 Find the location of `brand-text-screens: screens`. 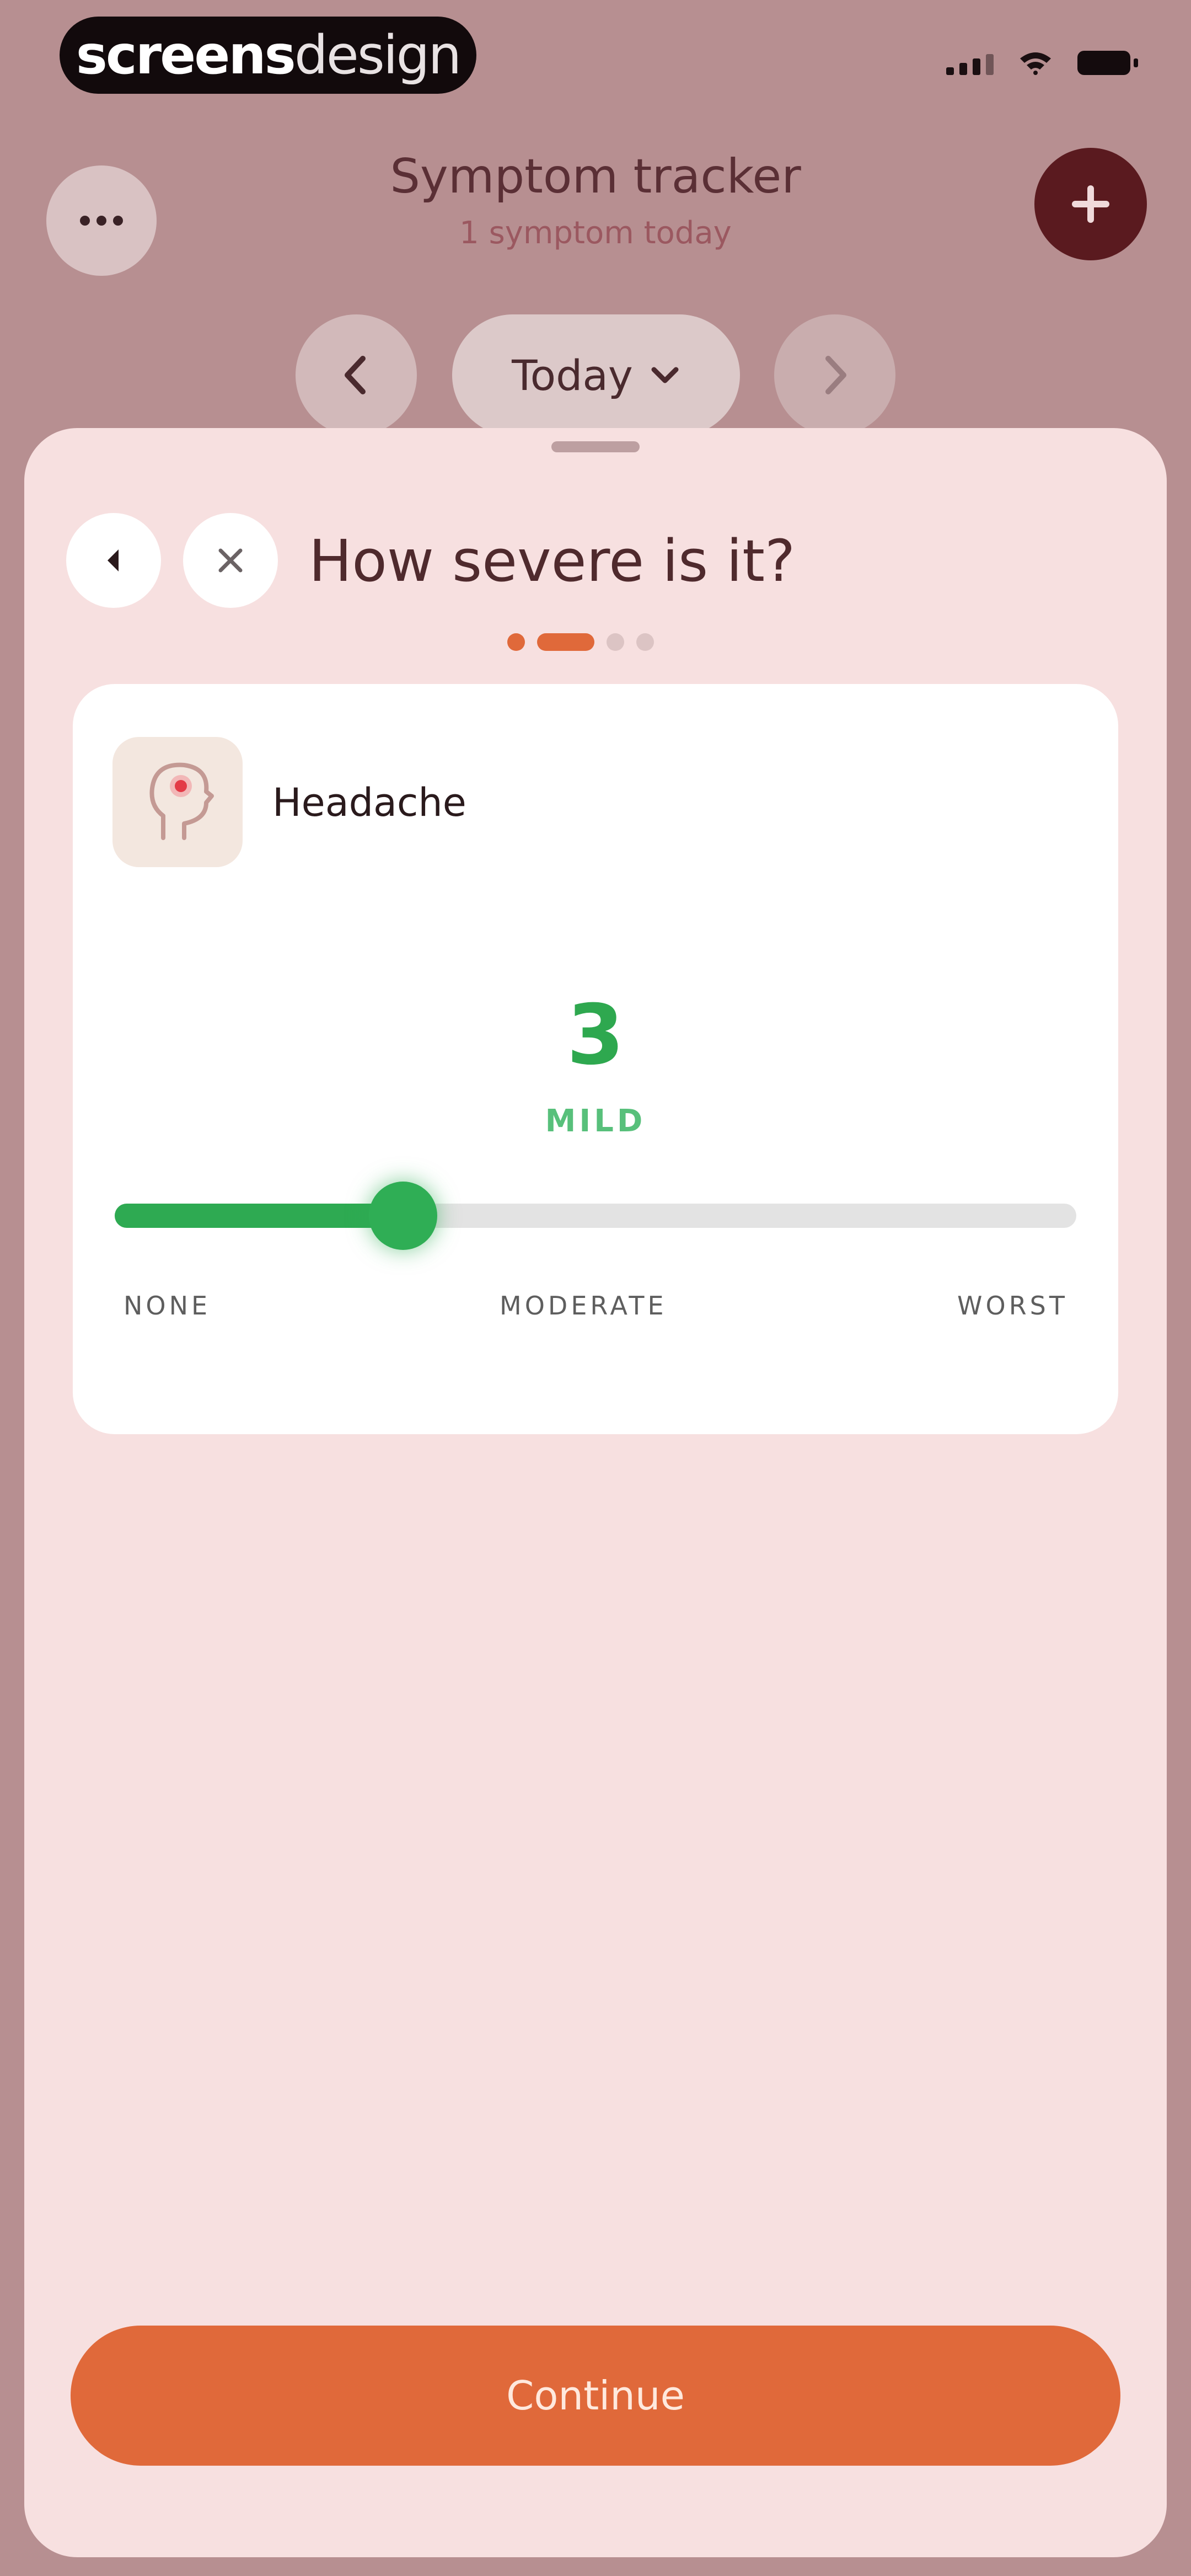

brand-text-screens: screens is located at coordinates (186, 55).